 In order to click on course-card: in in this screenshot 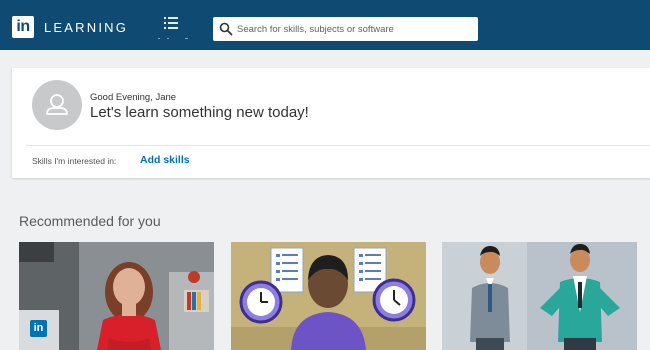, I will do `click(116, 296)`.